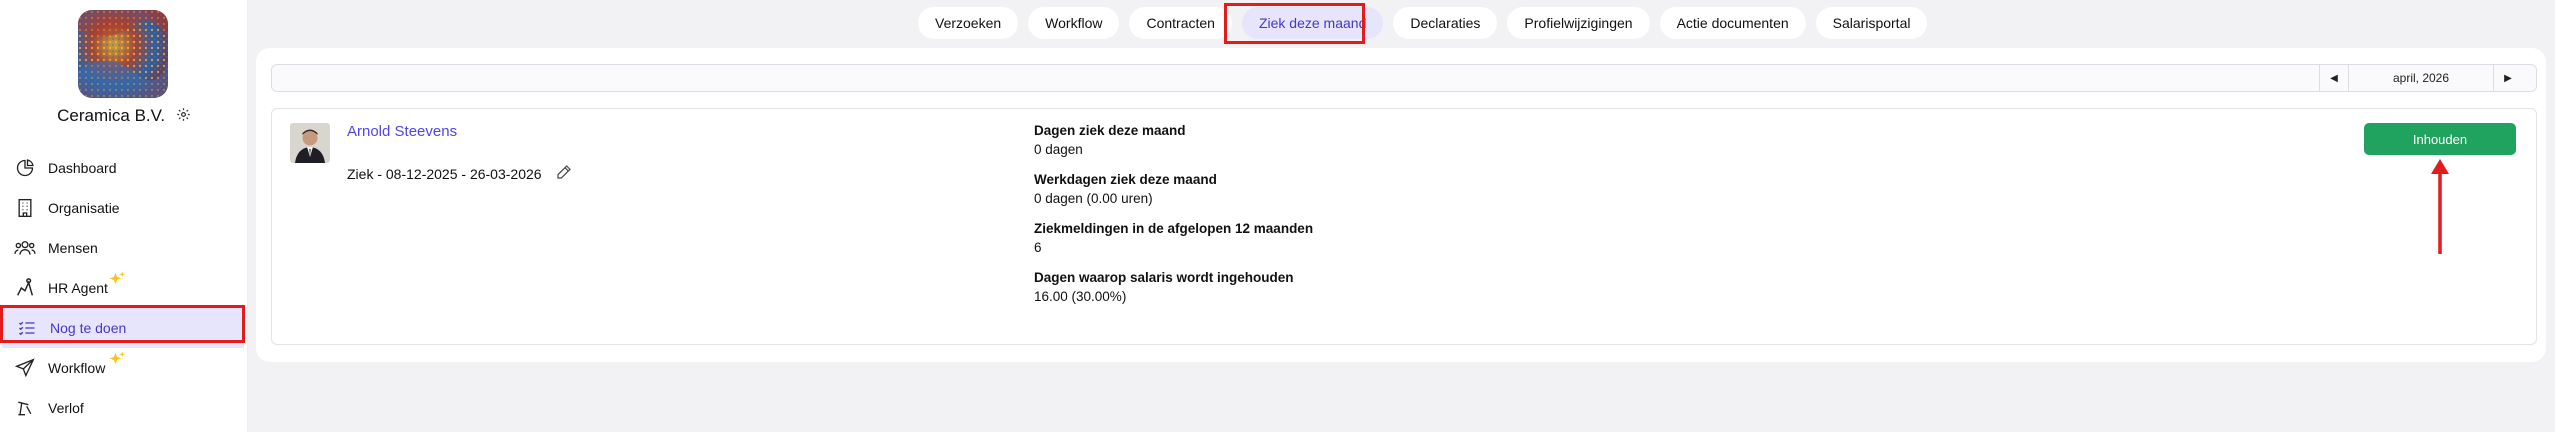 The height and width of the screenshot is (432, 2555). What do you see at coordinates (25, 288) in the screenshot?
I see `agent-icon` at bounding box center [25, 288].